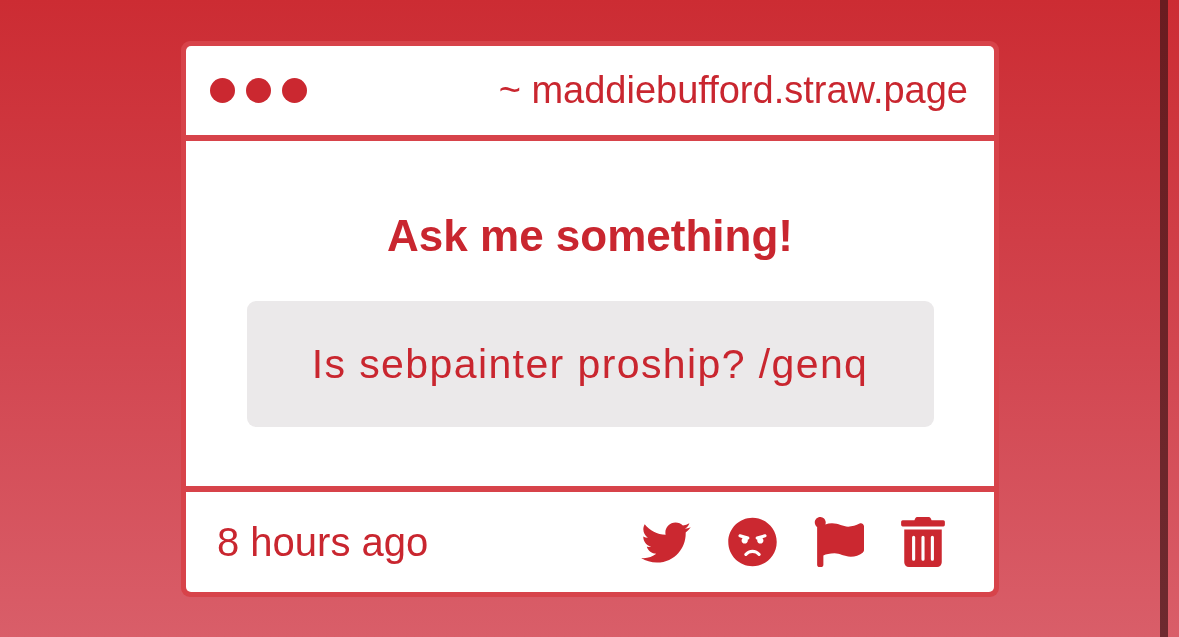 The height and width of the screenshot is (637, 1179). Describe the element at coordinates (590, 364) in the screenshot. I see `question-text: Is sebpainter proship? /genq` at that location.